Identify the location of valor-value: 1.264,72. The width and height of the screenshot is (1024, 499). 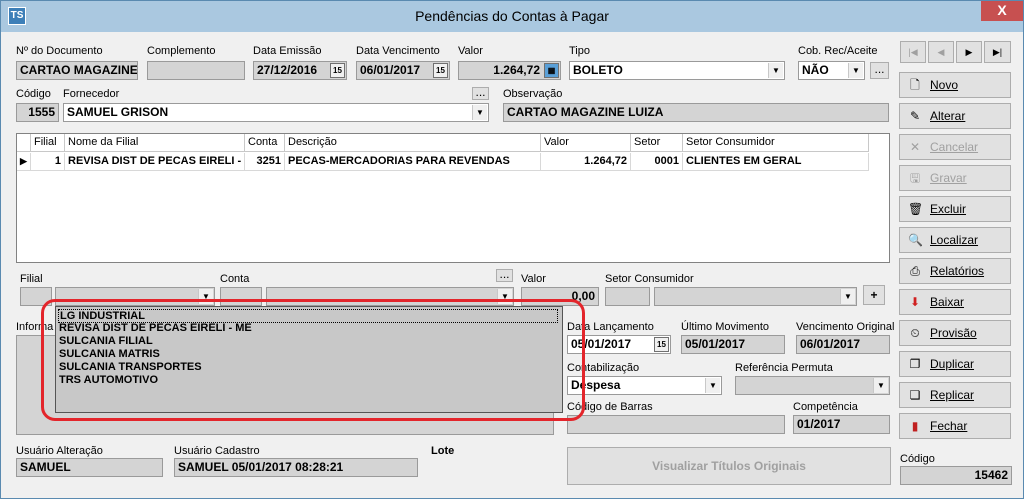
(516, 70).